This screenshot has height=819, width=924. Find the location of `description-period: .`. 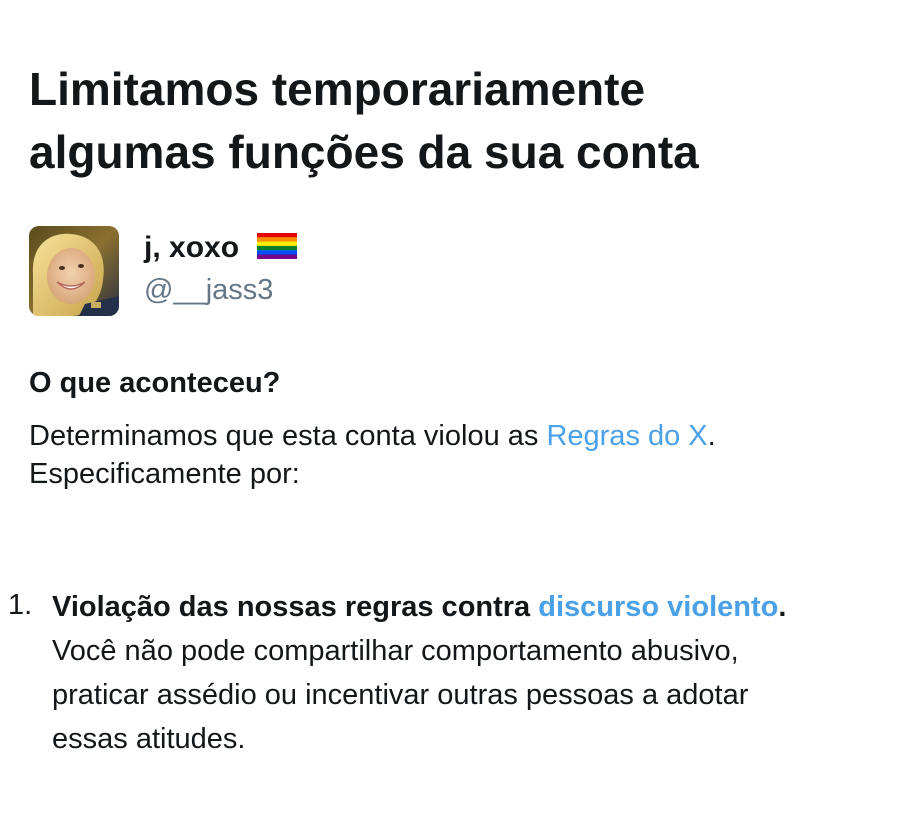

description-period: . is located at coordinates (711, 436).